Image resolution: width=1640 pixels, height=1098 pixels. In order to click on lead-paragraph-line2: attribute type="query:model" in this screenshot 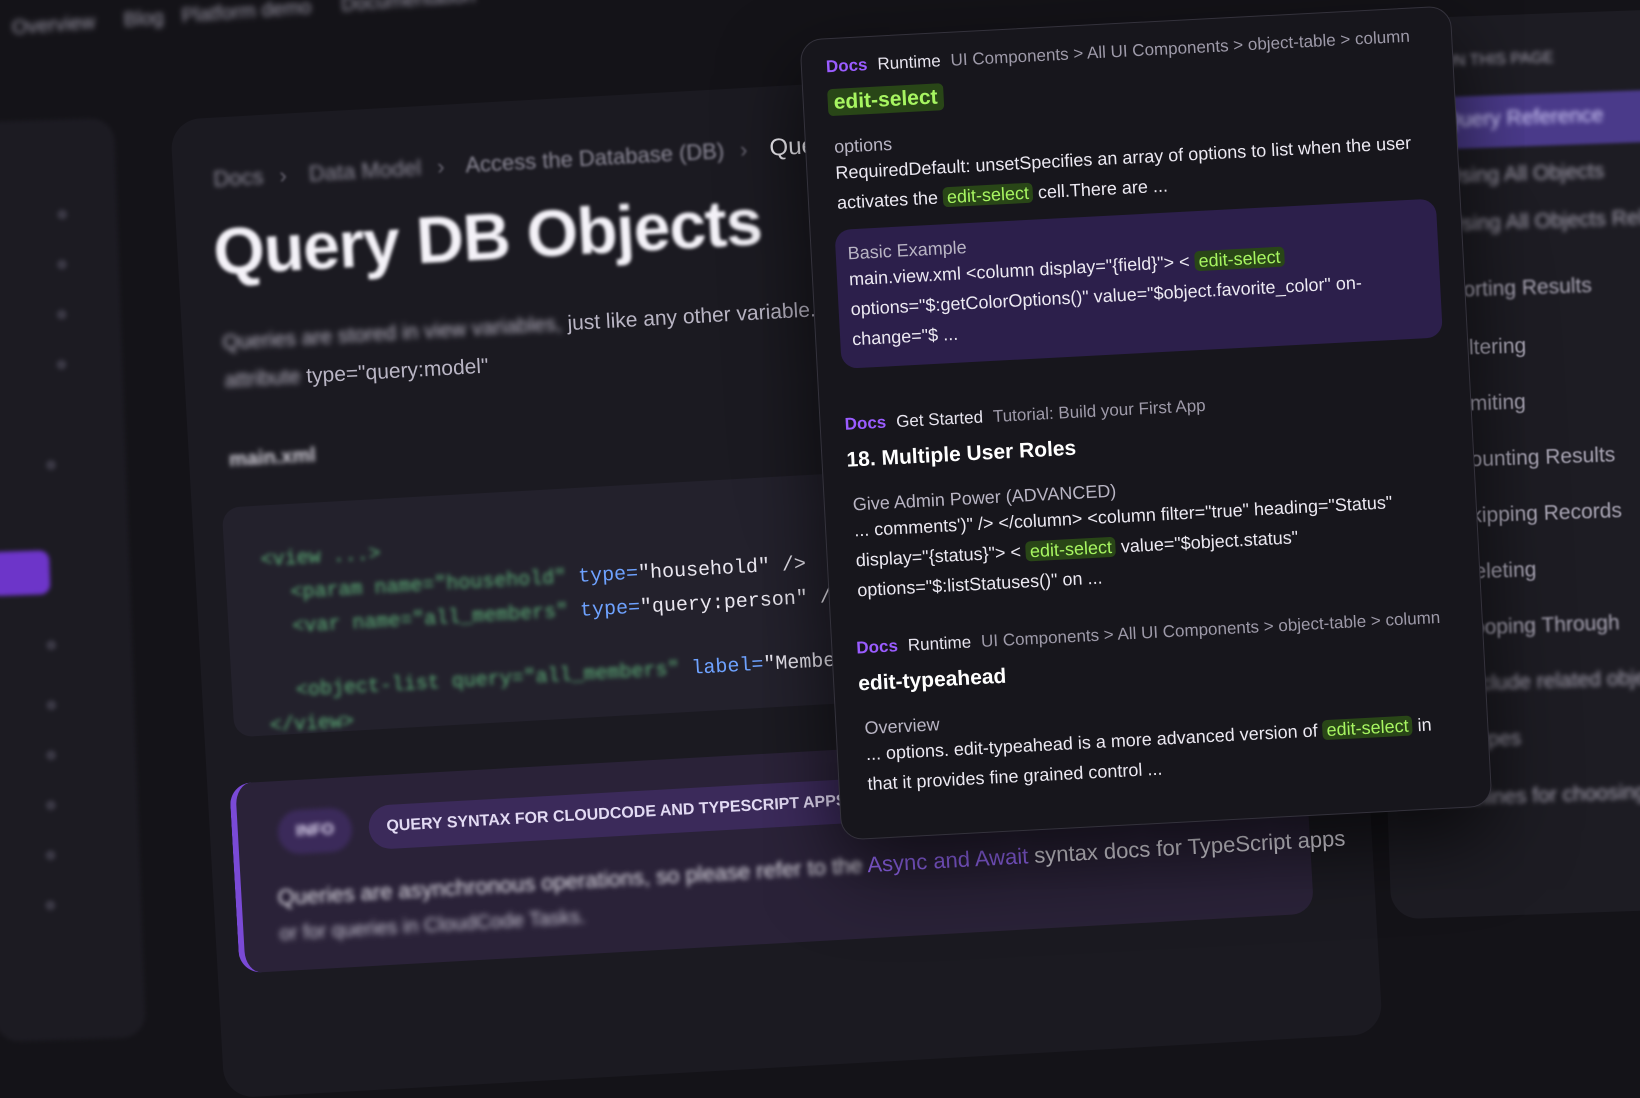, I will do `click(356, 374)`.